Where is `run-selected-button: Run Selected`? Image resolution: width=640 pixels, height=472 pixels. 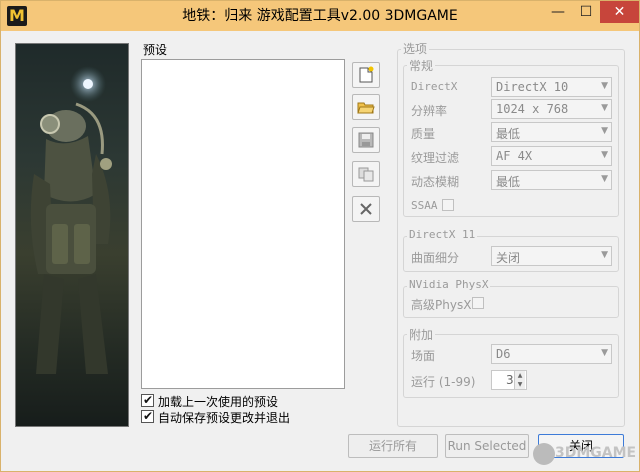
run-selected-button: Run Selected is located at coordinates (487, 446).